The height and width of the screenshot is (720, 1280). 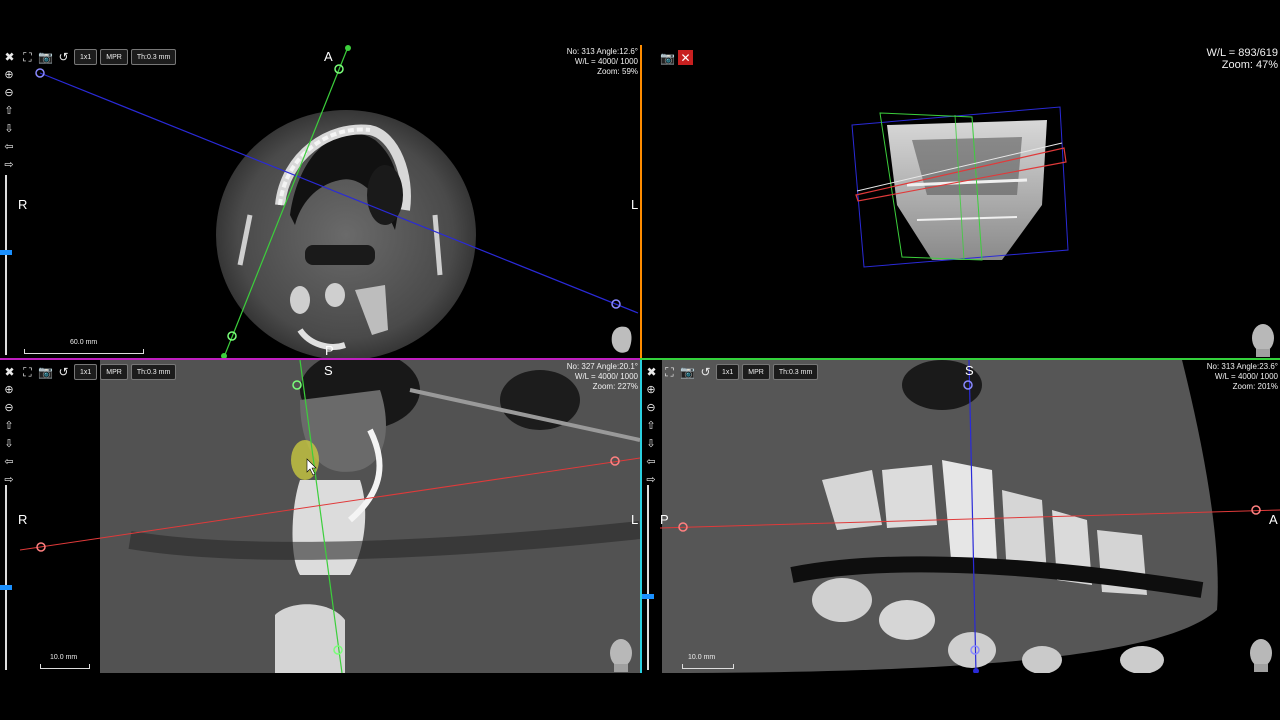 I want to click on zoom-text: Zoom: 227%, so click(x=615, y=386).